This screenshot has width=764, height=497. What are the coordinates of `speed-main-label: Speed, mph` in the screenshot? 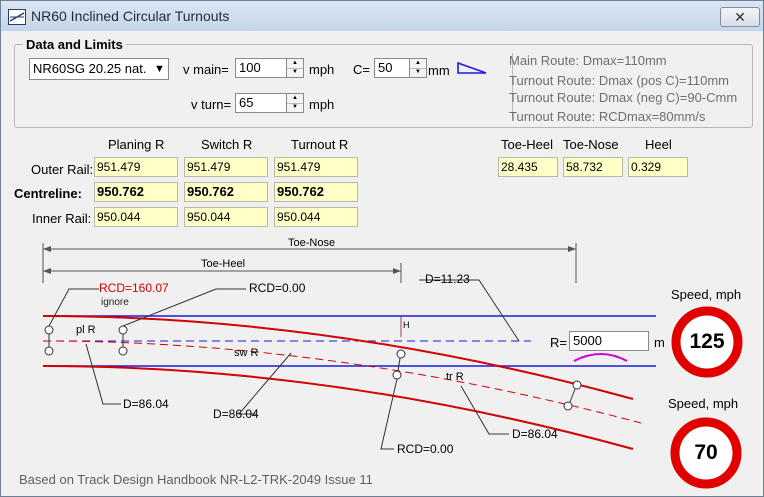 It's located at (706, 294).